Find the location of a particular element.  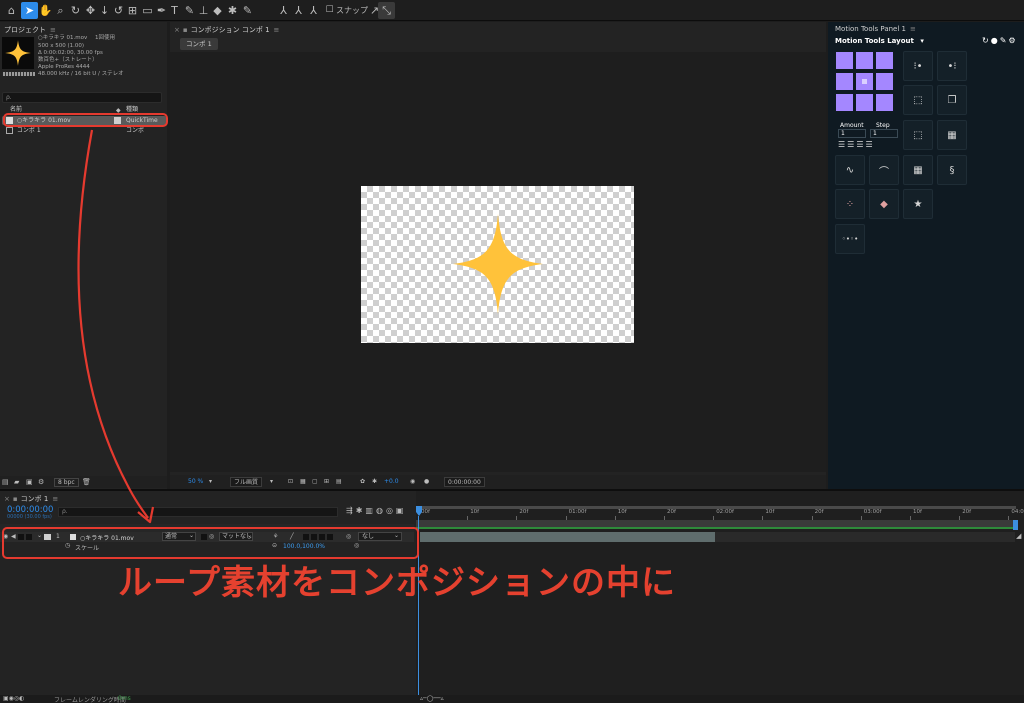

puppet-pin-icon: ✎ is located at coordinates (247, 10).